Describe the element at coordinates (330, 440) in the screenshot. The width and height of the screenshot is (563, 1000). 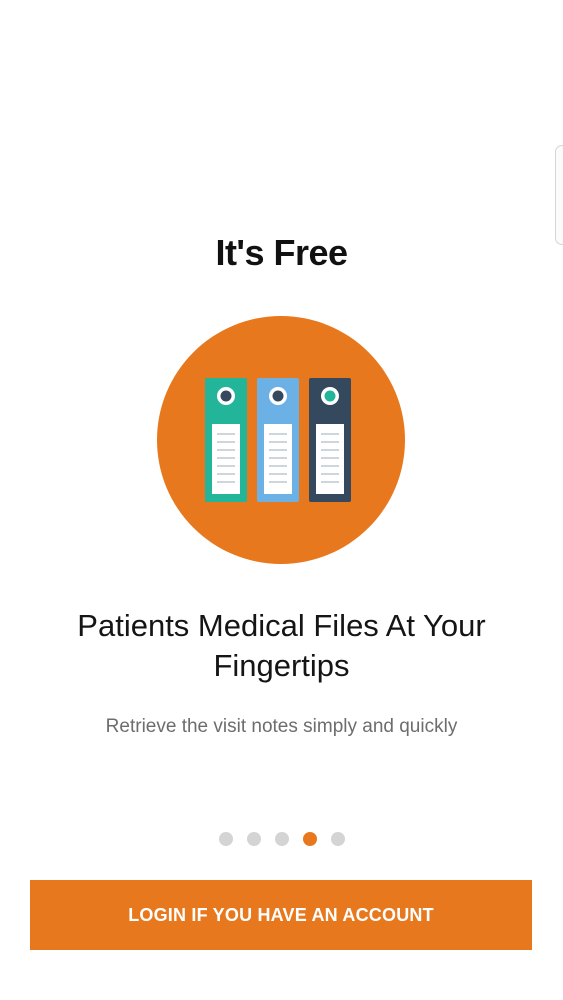
I see `binder-dark` at that location.